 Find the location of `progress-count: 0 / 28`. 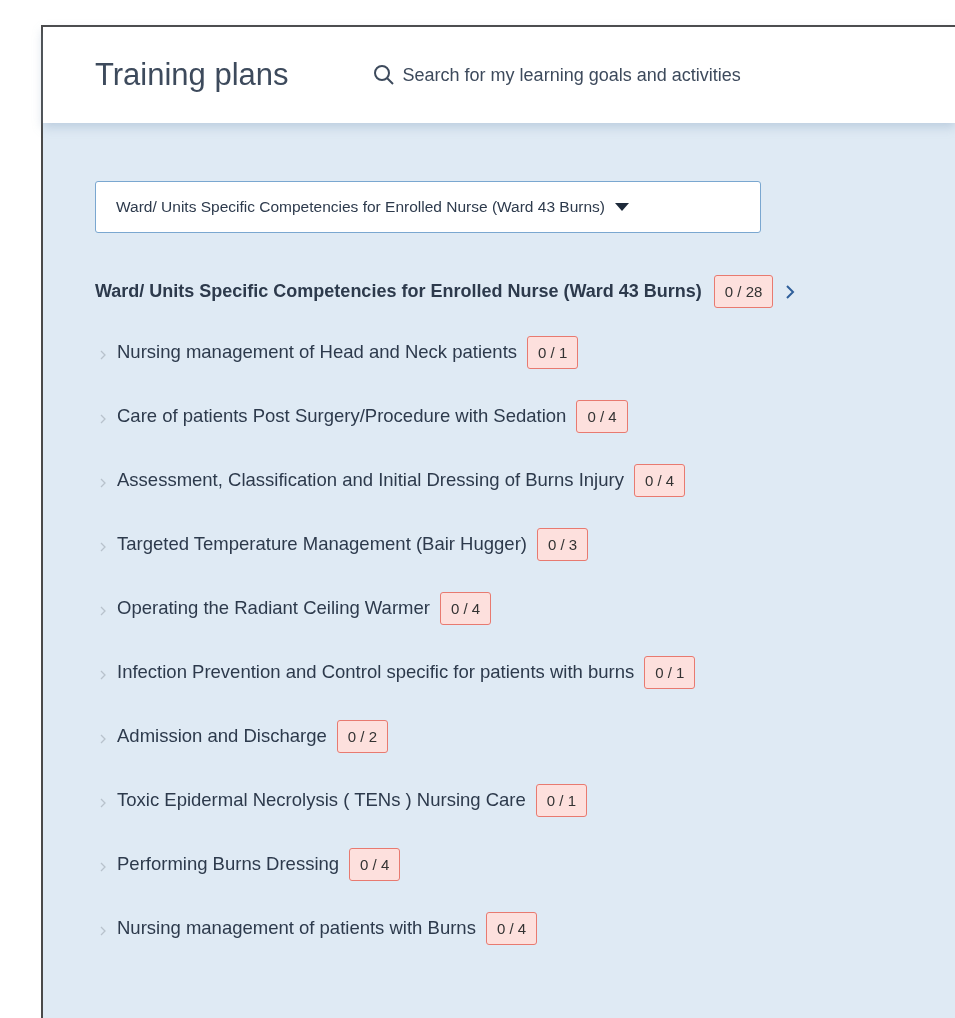

progress-count: 0 / 28 is located at coordinates (743, 291).